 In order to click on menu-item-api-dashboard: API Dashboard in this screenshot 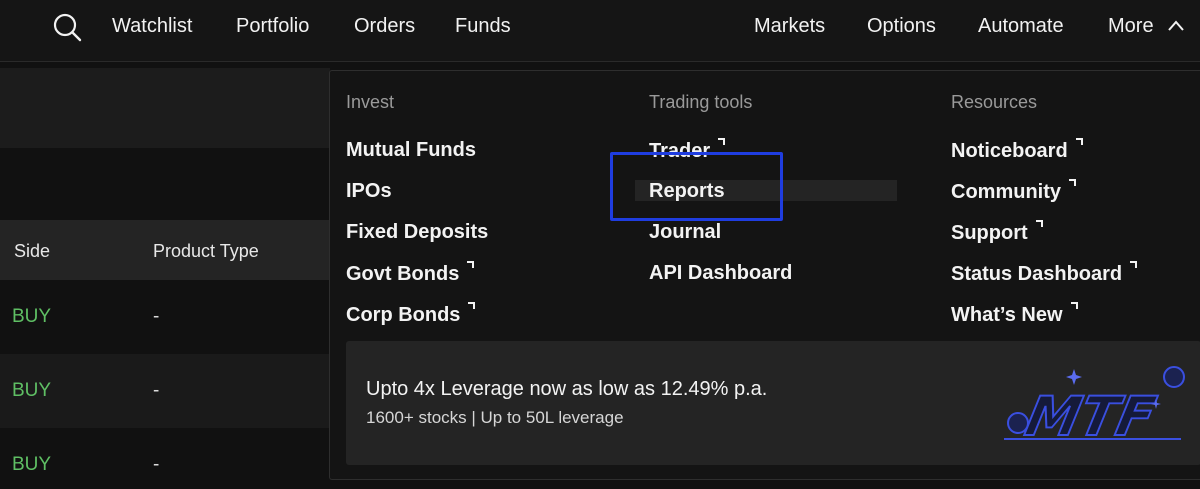, I will do `click(720, 273)`.